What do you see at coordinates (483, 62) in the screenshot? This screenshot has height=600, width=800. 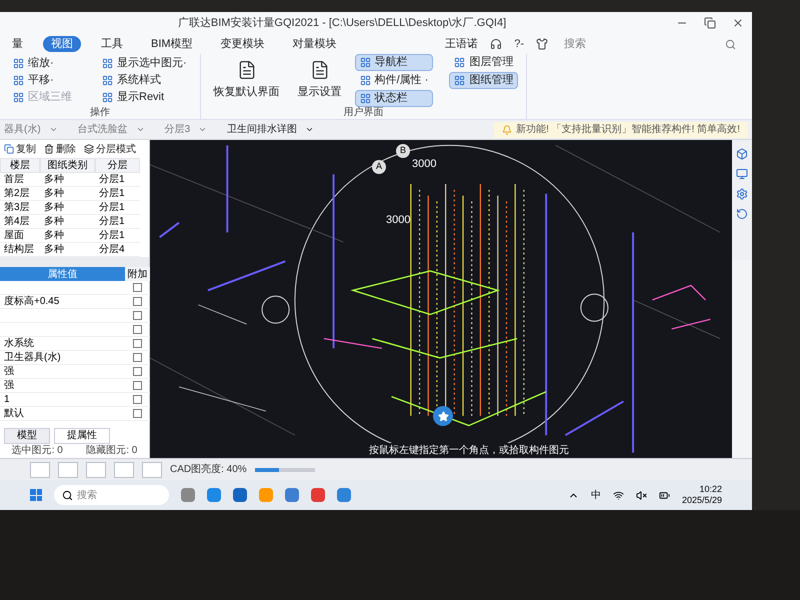 I see `ribbon-button: 图层管理` at bounding box center [483, 62].